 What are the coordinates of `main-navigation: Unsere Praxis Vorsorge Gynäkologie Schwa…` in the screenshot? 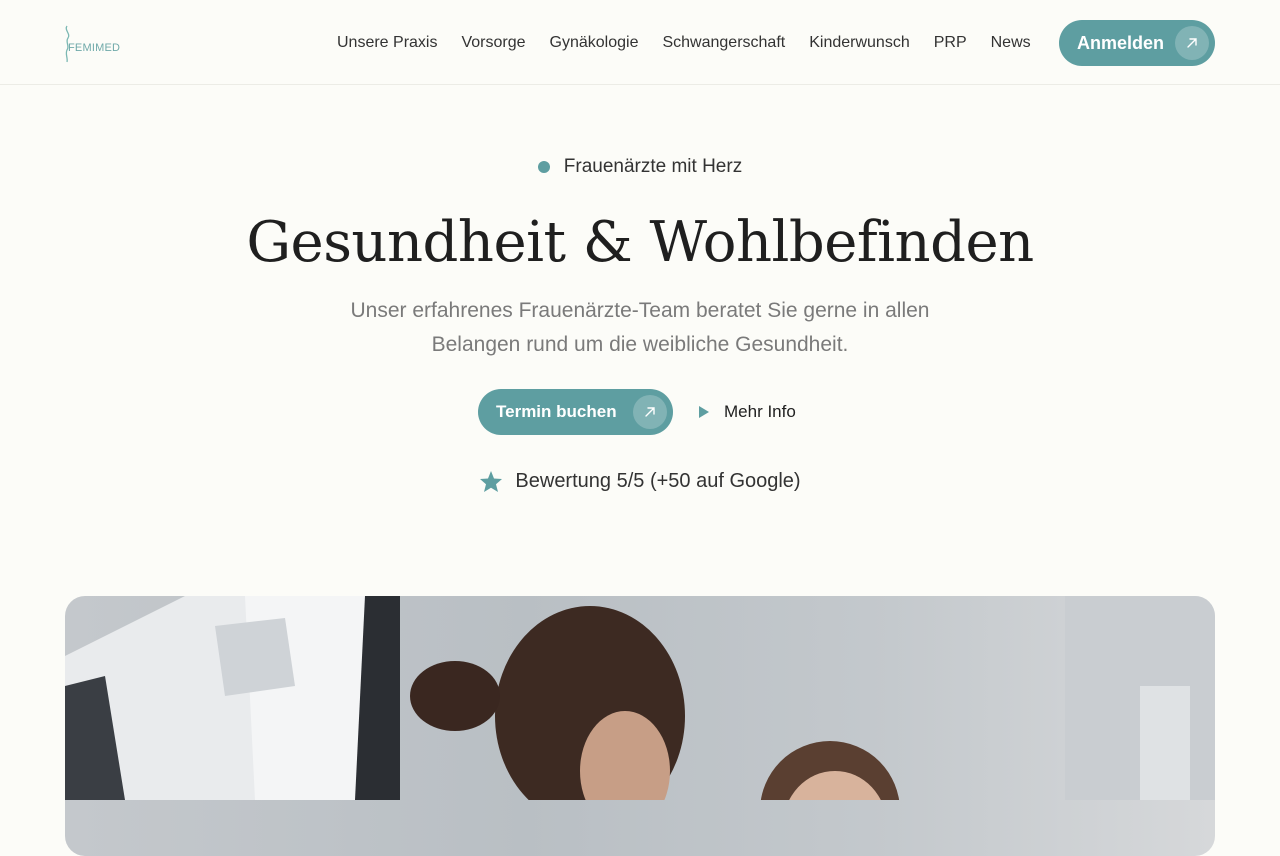 It's located at (684, 42).